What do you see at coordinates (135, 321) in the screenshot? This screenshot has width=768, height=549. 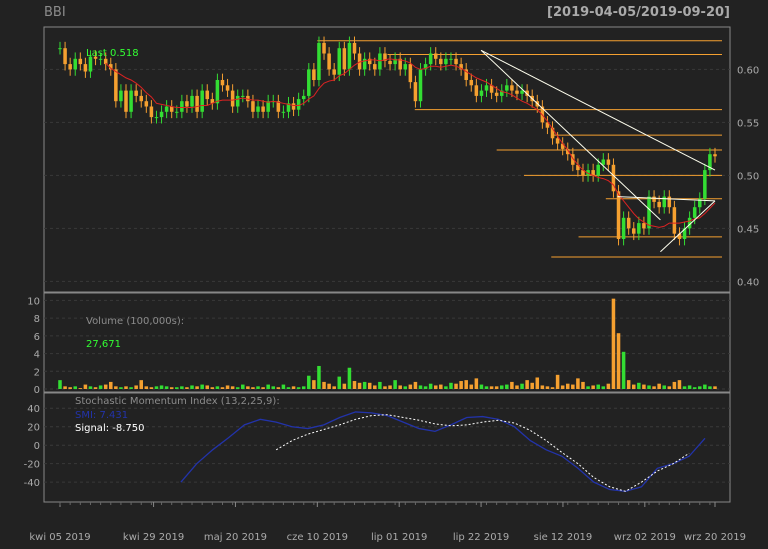 I see `volume-title: Volume (100,000s):` at bounding box center [135, 321].